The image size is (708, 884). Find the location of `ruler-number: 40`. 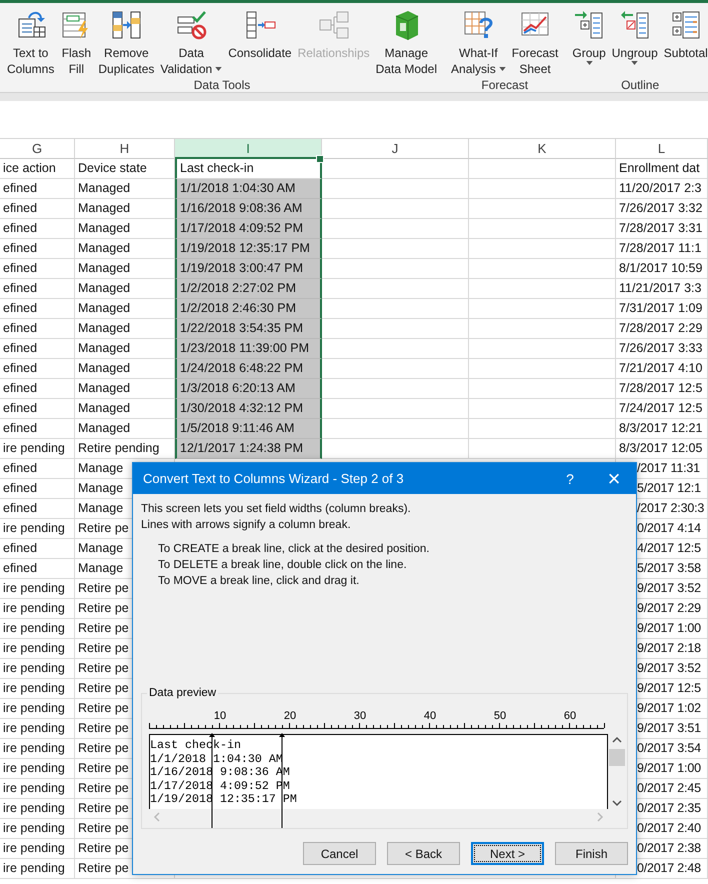

ruler-number: 40 is located at coordinates (430, 716).